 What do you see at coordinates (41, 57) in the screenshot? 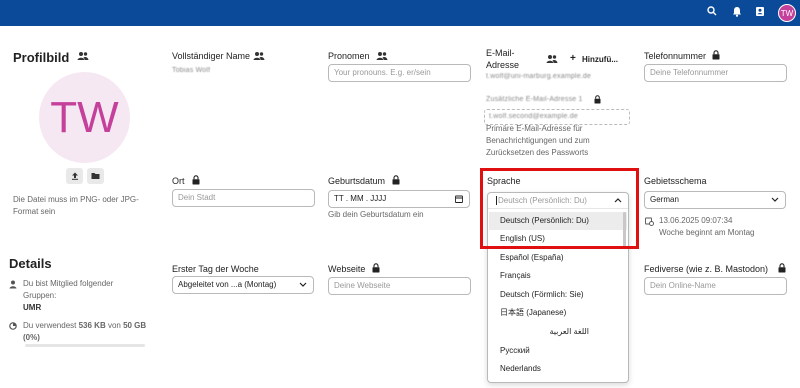
I see `profile-picture-title: Profilbild` at bounding box center [41, 57].